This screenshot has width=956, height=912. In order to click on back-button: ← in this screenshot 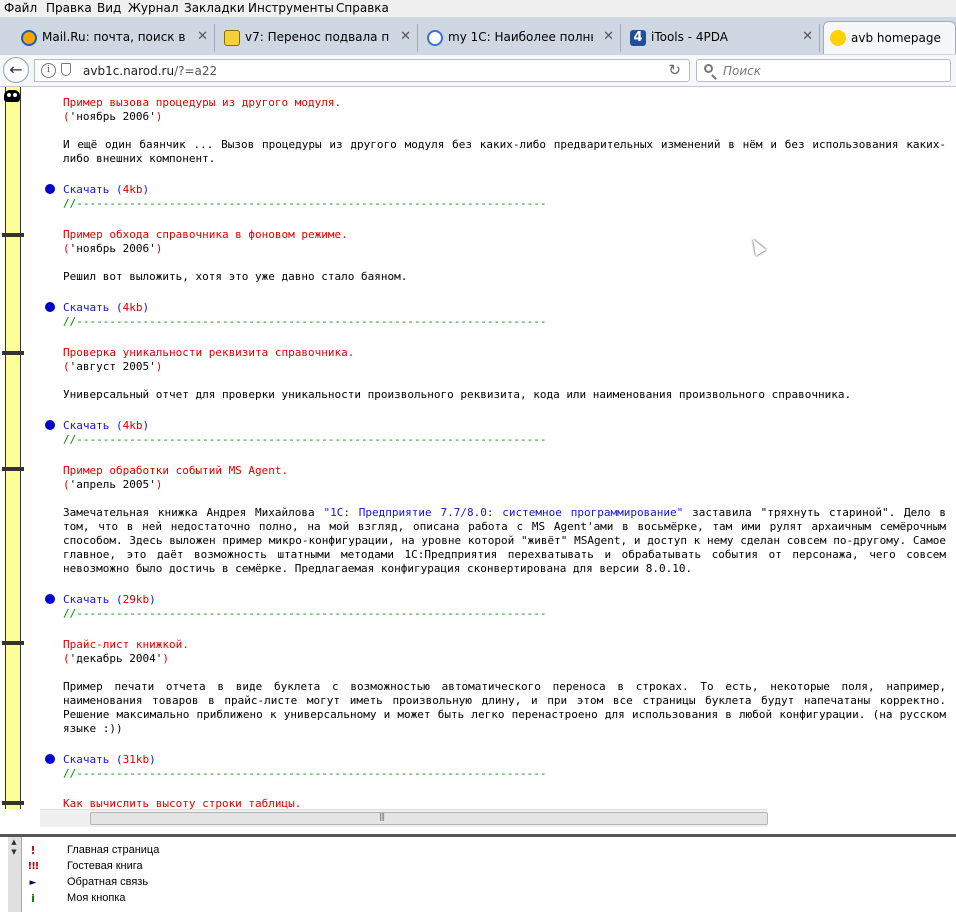, I will do `click(16, 70)`.